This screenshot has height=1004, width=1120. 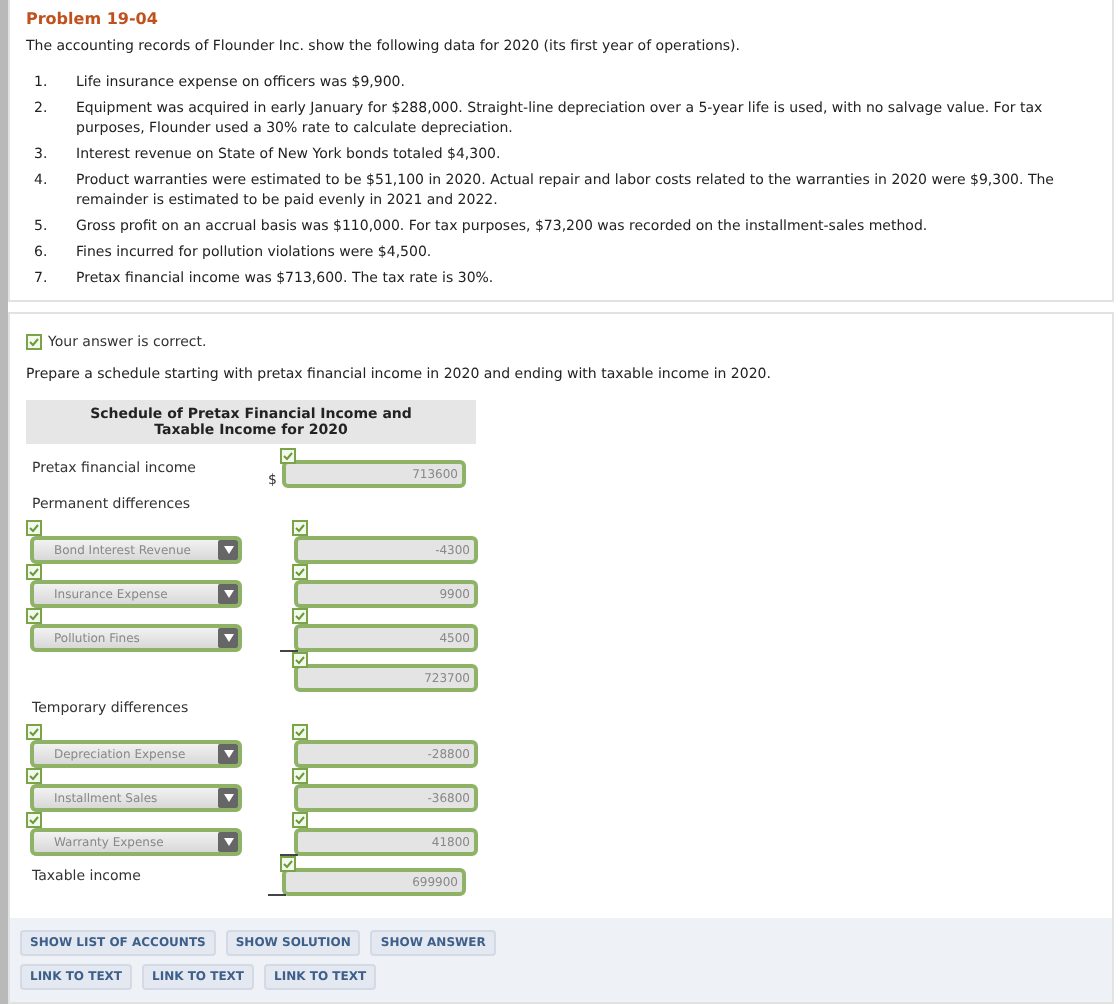 I want to click on problem-title: Problem 19-04, so click(x=93, y=19).